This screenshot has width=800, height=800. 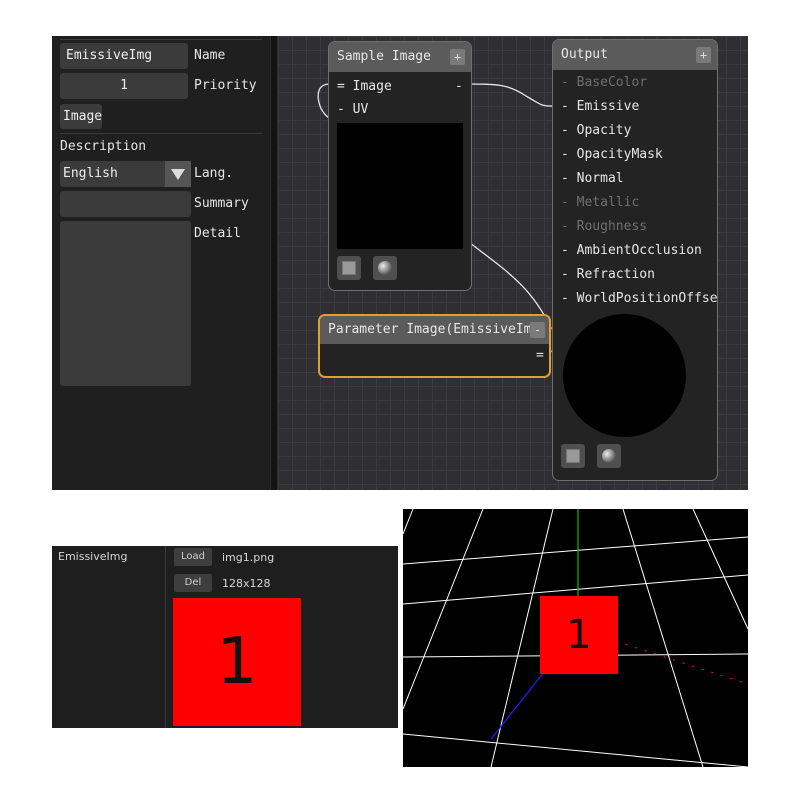 What do you see at coordinates (635, 55) in the screenshot?
I see `output-node-header: Output +` at bounding box center [635, 55].